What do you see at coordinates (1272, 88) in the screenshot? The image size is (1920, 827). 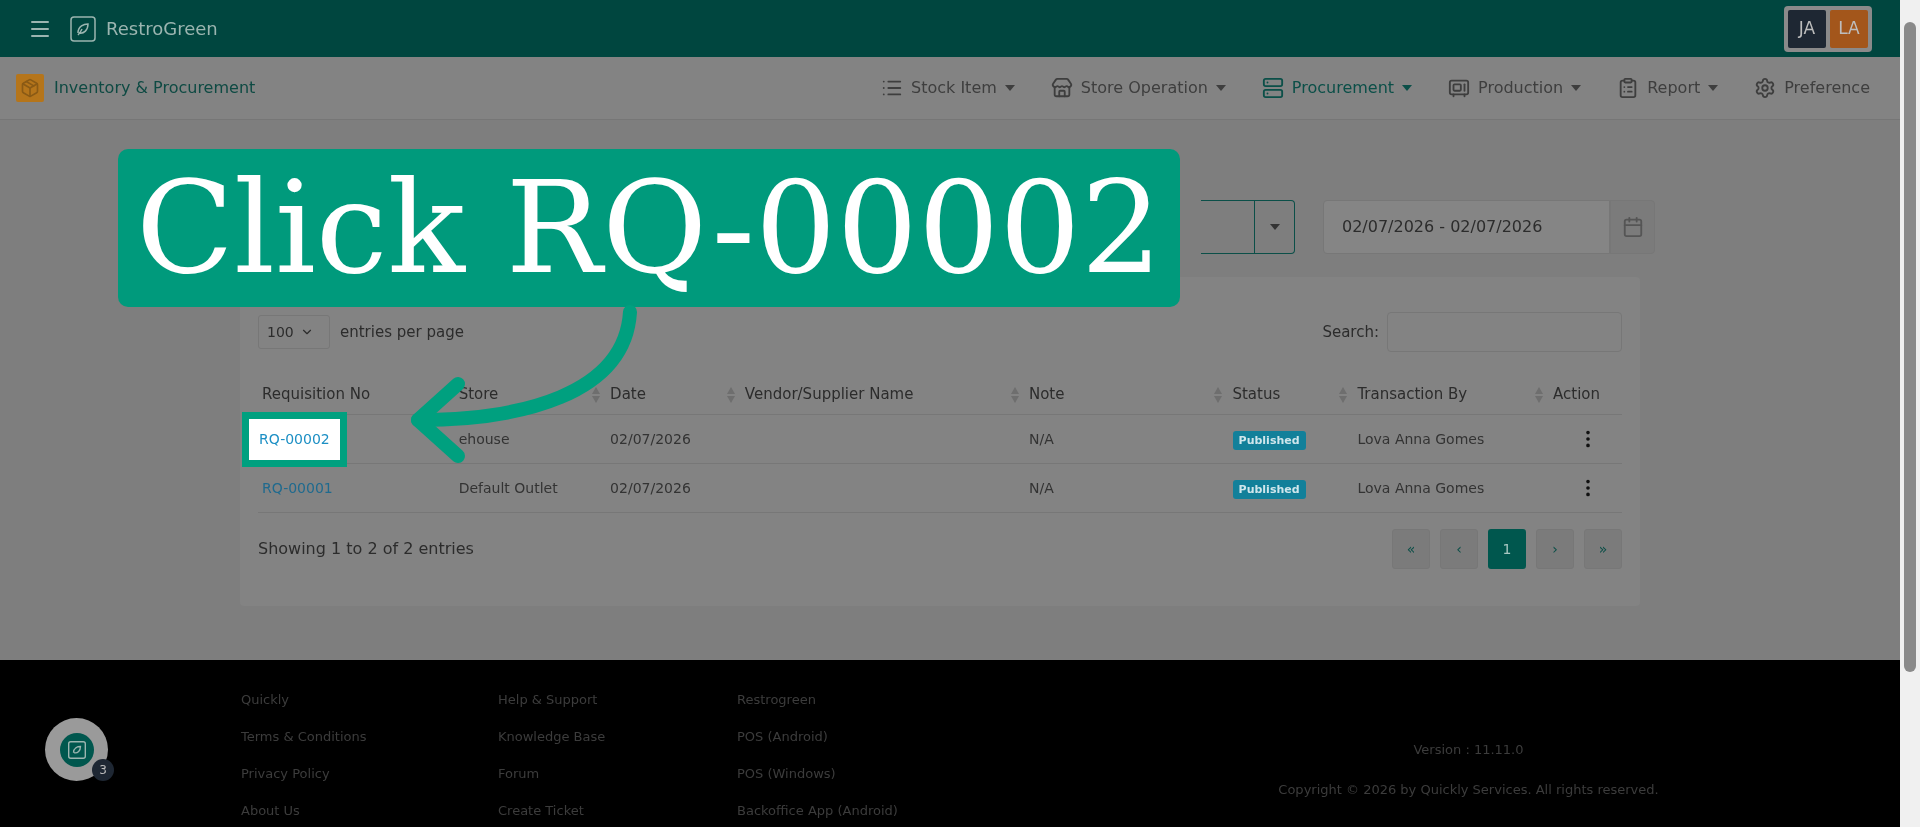 I see `procurement-icon` at bounding box center [1272, 88].